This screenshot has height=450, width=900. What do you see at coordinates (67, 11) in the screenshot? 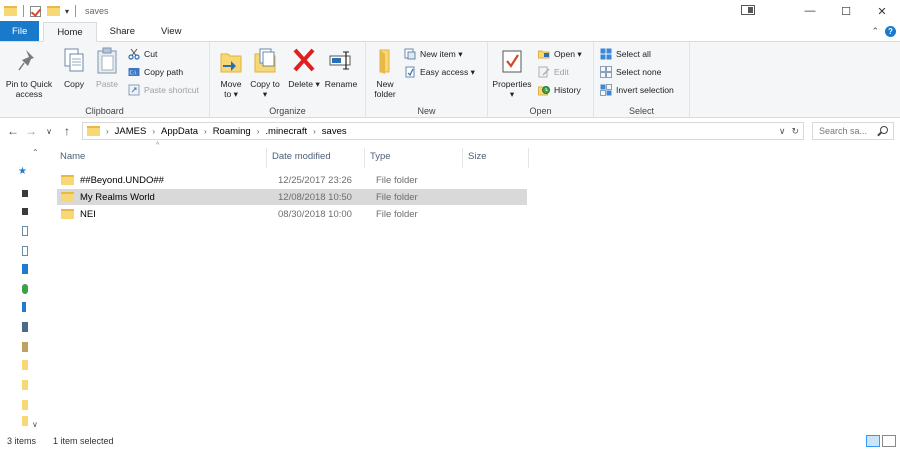
I see `customize-quick-access-icon: ▾` at bounding box center [67, 11].